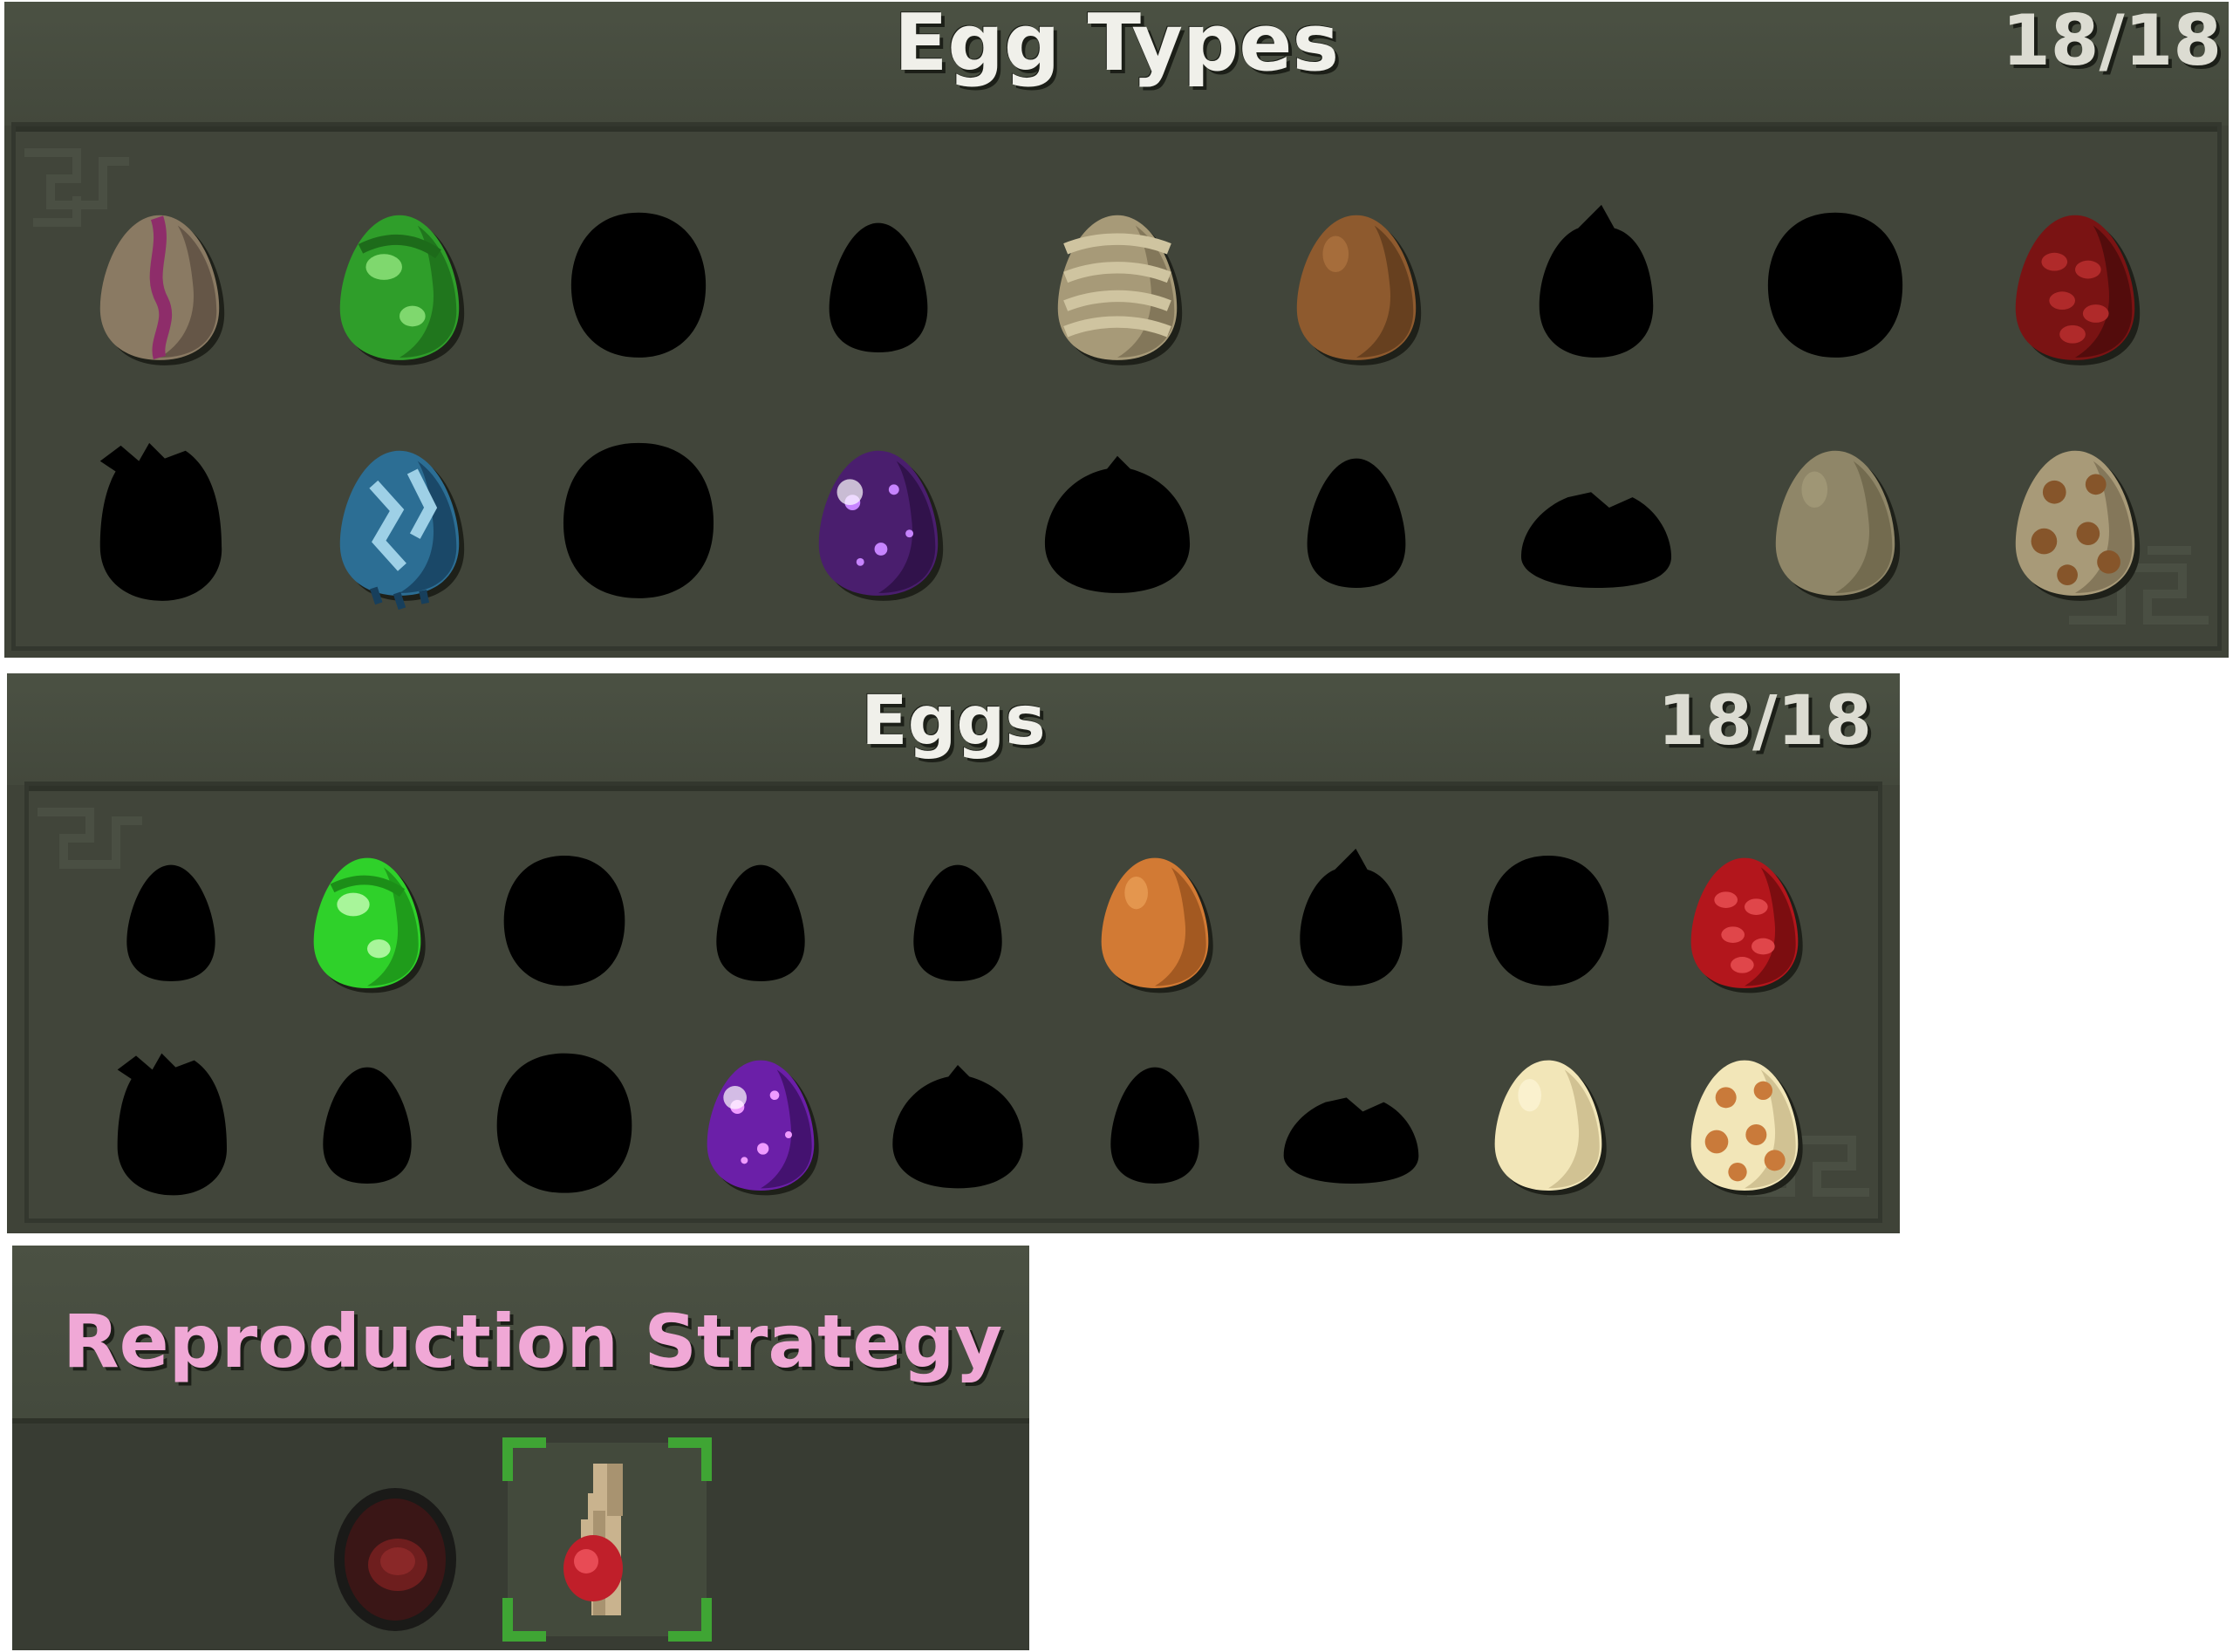 This screenshot has width=2233, height=1652. I want to click on pregnant-figure-icon, so click(593, 1539).